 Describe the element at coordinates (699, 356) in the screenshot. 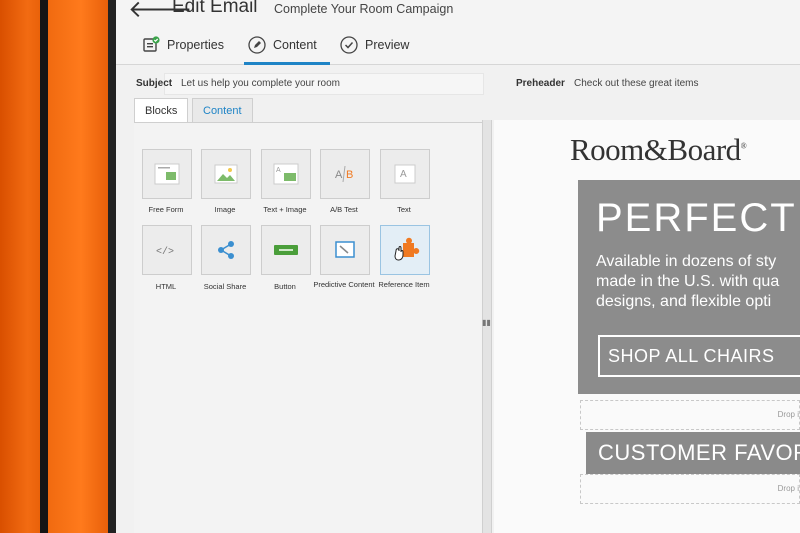

I see `shop-all-chairs-button: SHOP ALL CHAIRS` at that location.